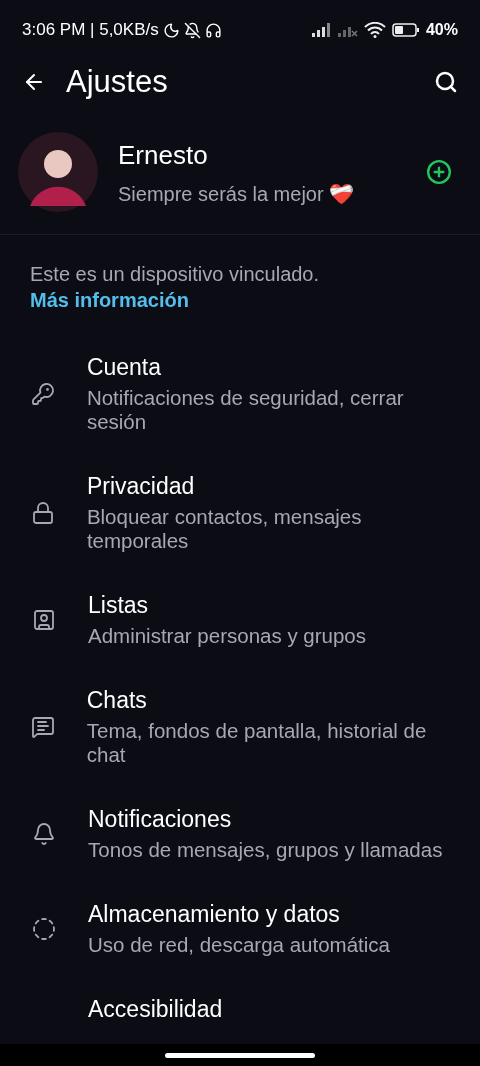  I want to click on moon-icon, so click(171, 30).